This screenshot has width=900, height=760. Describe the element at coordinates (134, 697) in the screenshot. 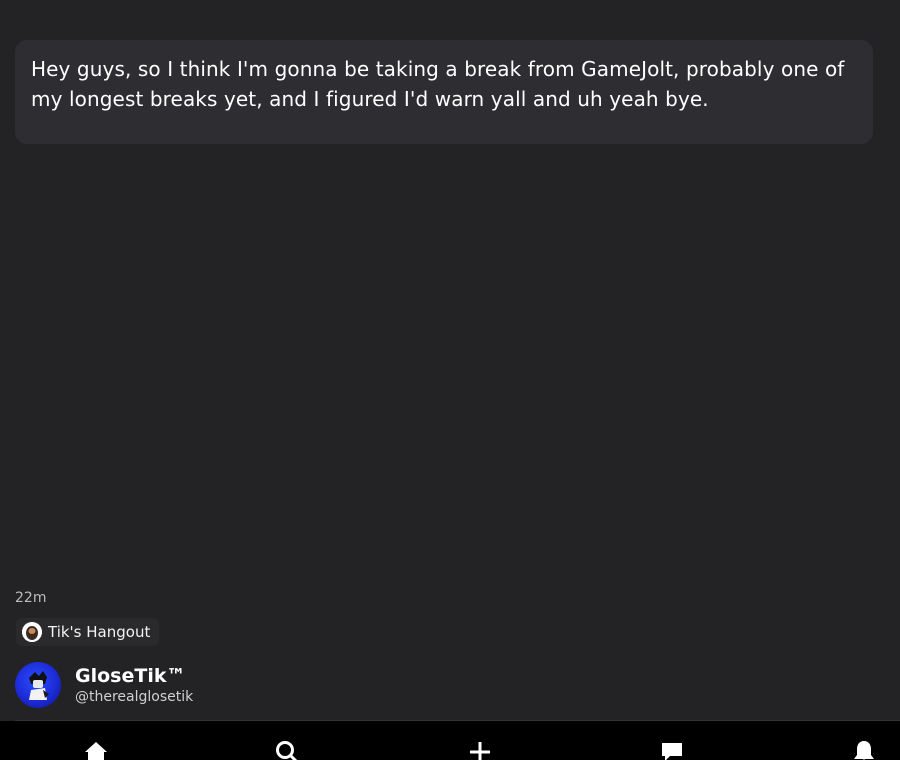

I see `author-handle: @therealglosetik` at that location.